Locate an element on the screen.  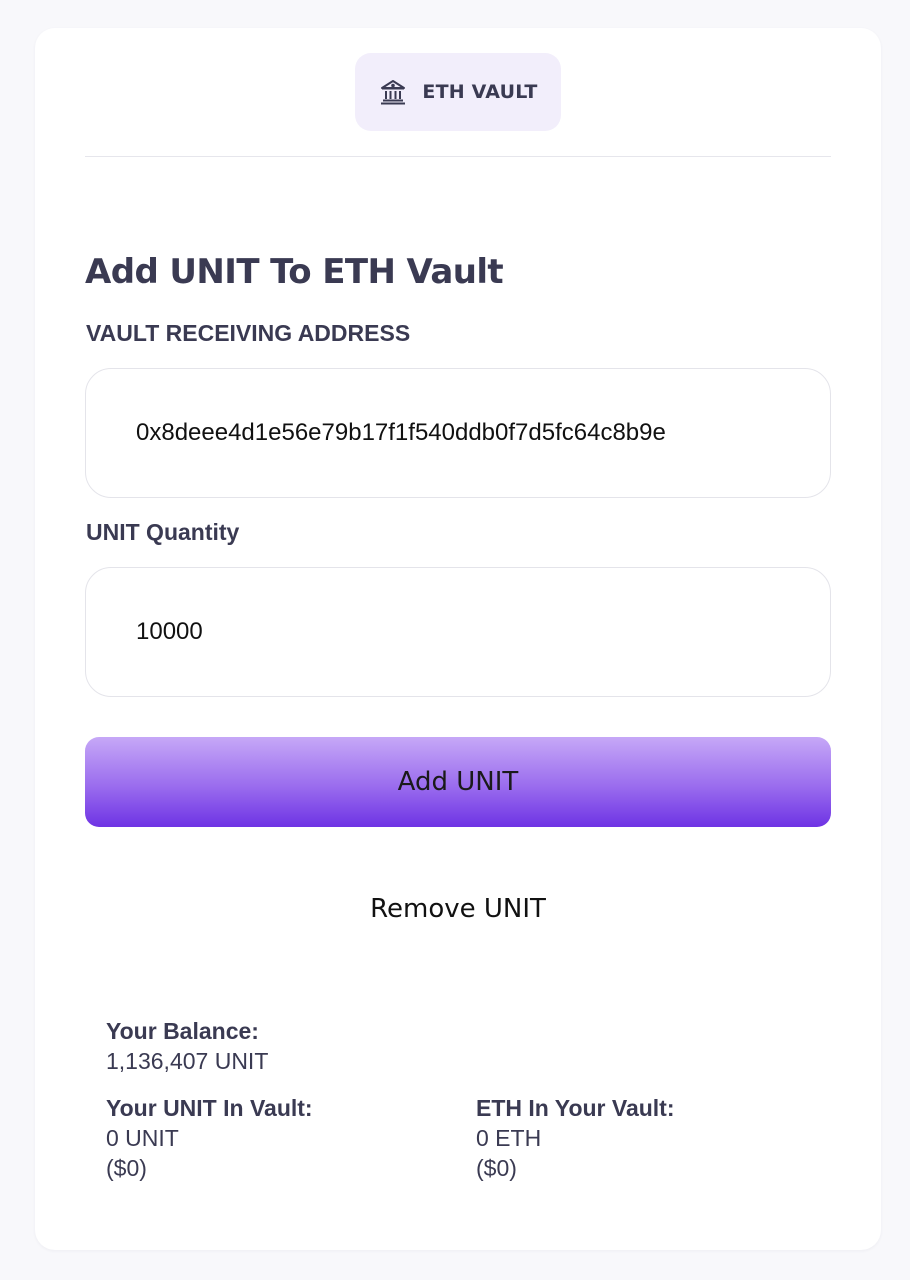
bank-icon is located at coordinates (393, 92).